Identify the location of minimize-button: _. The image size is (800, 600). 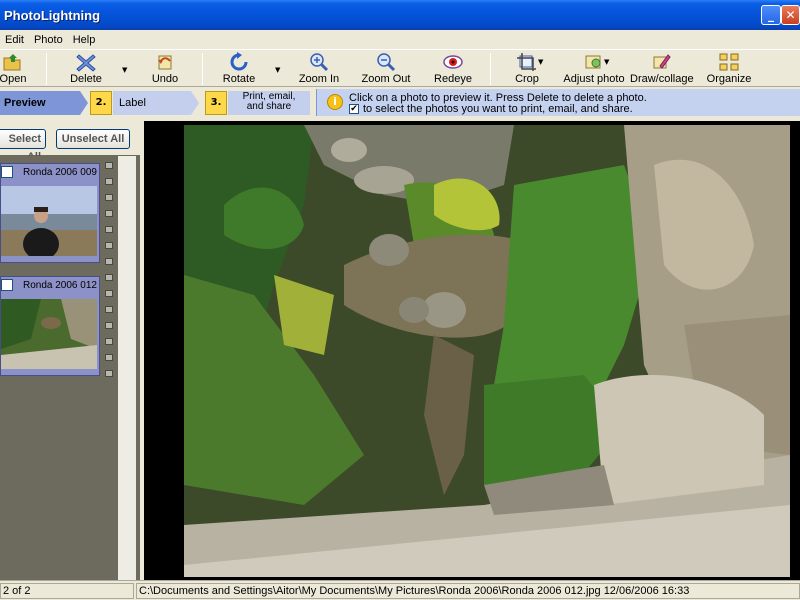
(771, 15).